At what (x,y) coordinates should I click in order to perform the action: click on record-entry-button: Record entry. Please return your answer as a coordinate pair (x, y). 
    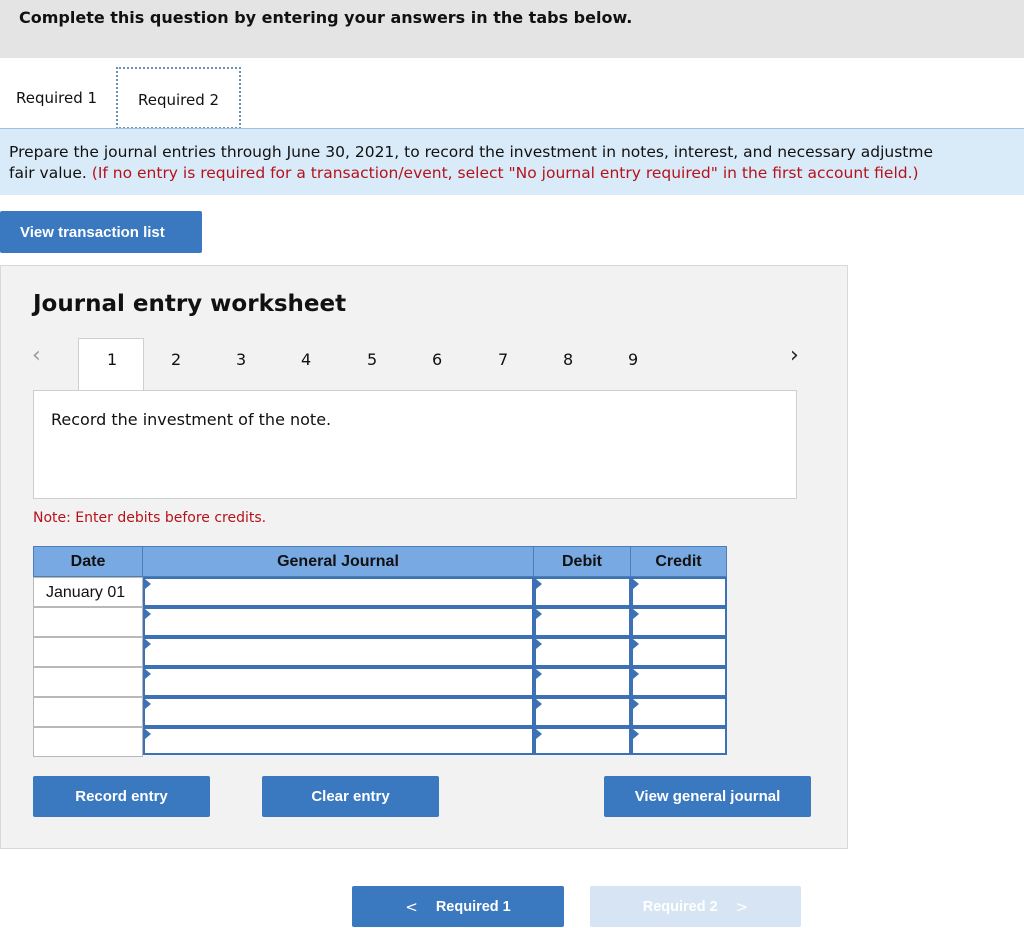
    Looking at the image, I should click on (121, 796).